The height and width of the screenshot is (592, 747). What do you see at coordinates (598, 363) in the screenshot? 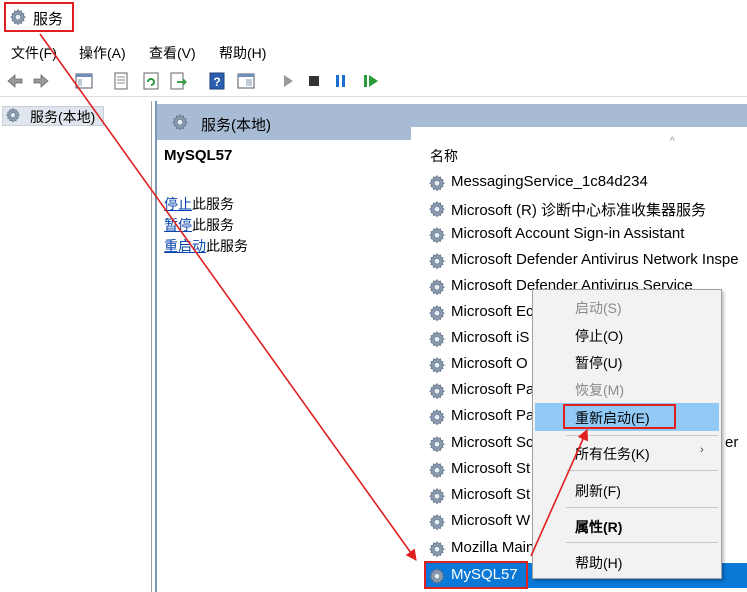
I see `menu-item-pause: 暂停(U)` at bounding box center [598, 363].